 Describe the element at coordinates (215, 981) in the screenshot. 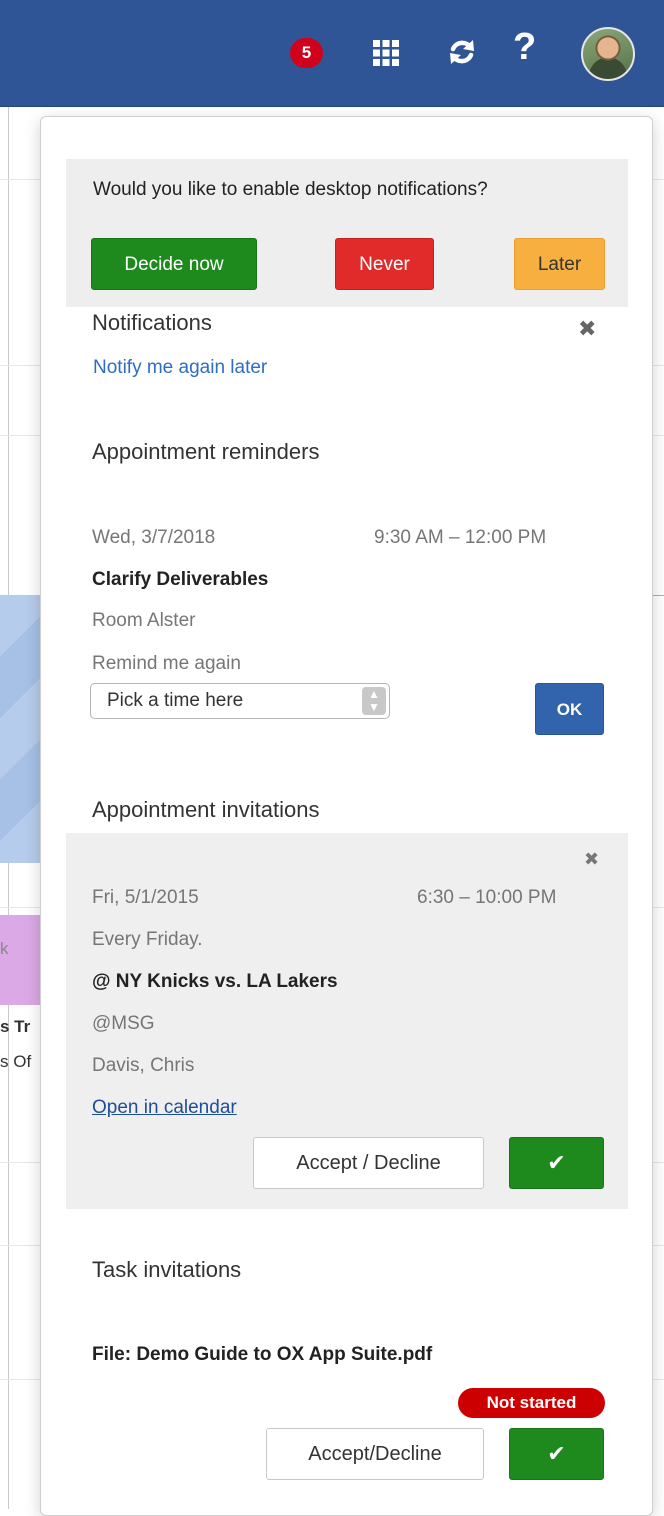

I see `invitation-title: @ NY Knicks vs. LA Lakers` at that location.